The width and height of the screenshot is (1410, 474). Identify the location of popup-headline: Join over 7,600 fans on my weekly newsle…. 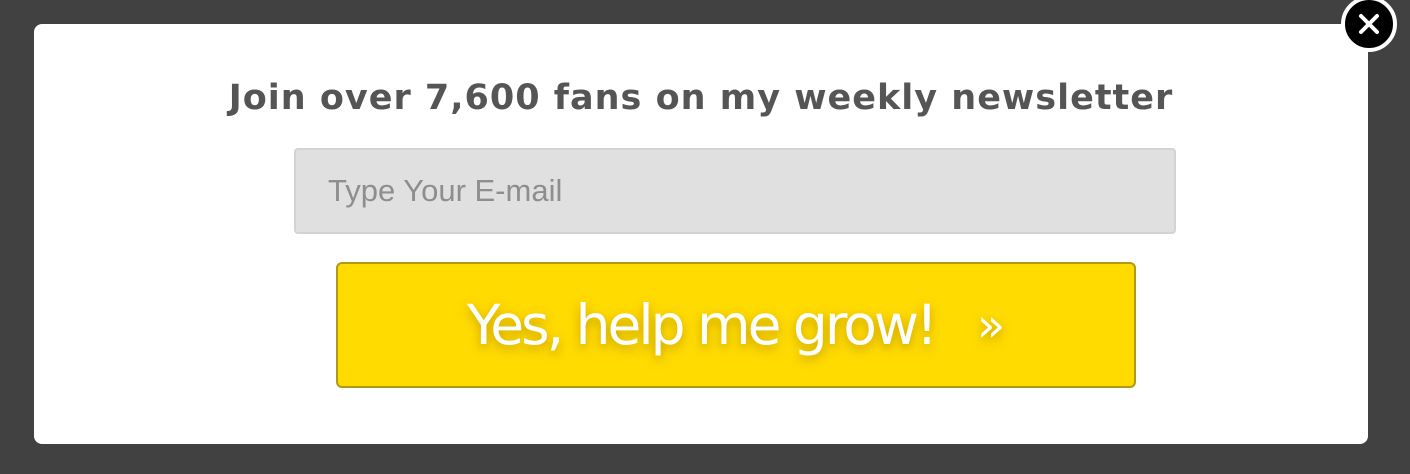
(701, 98).